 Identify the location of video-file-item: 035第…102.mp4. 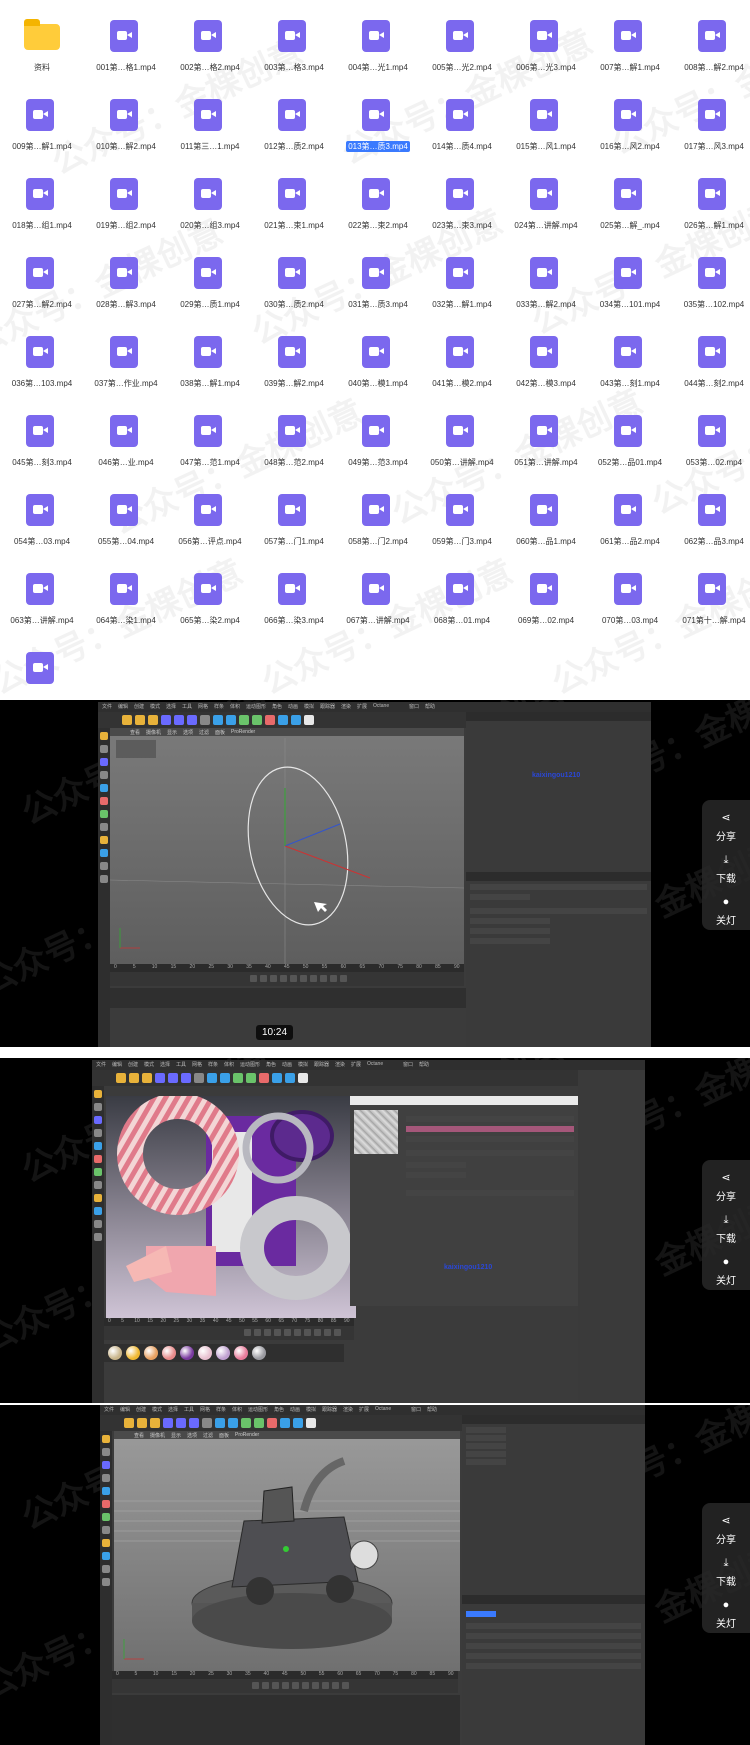
(711, 275).